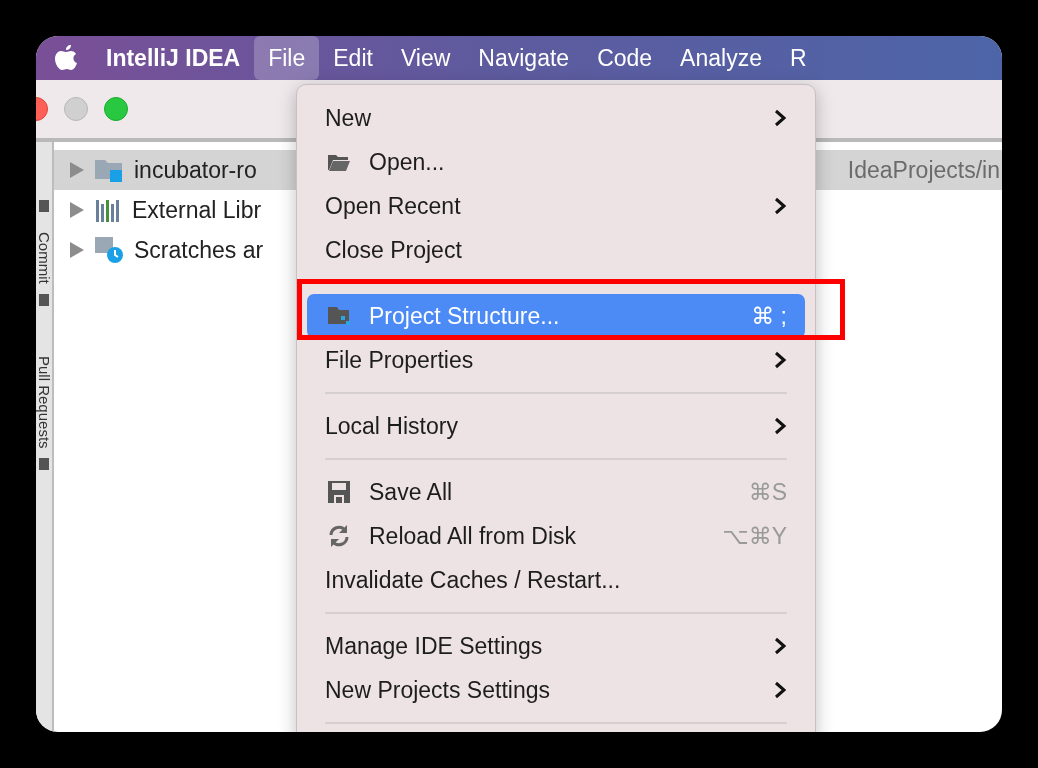  What do you see at coordinates (195, 170) in the screenshot?
I see `tree-label: incubator-ro` at bounding box center [195, 170].